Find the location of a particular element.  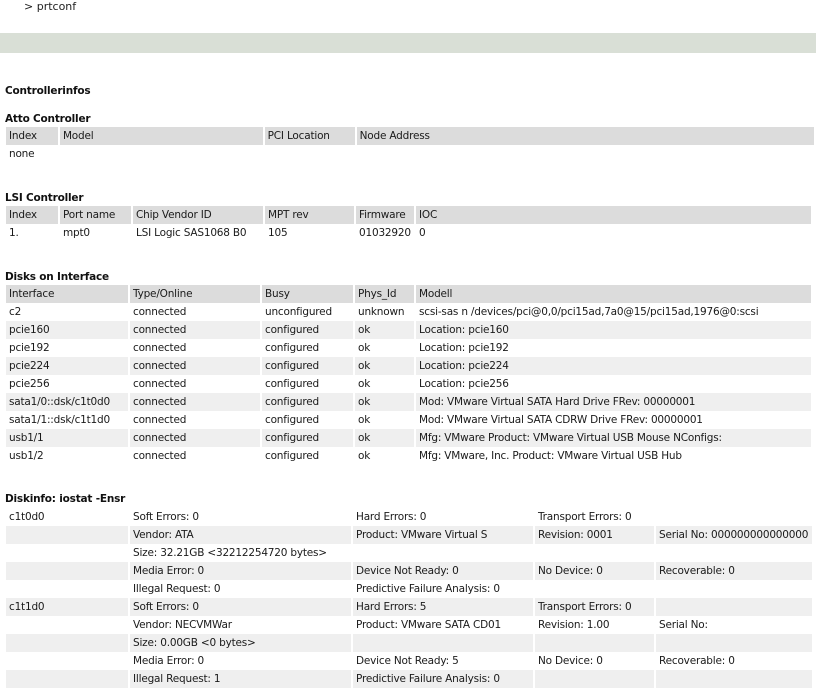

table-cell: Product: VMware Virtual S is located at coordinates (443, 535).